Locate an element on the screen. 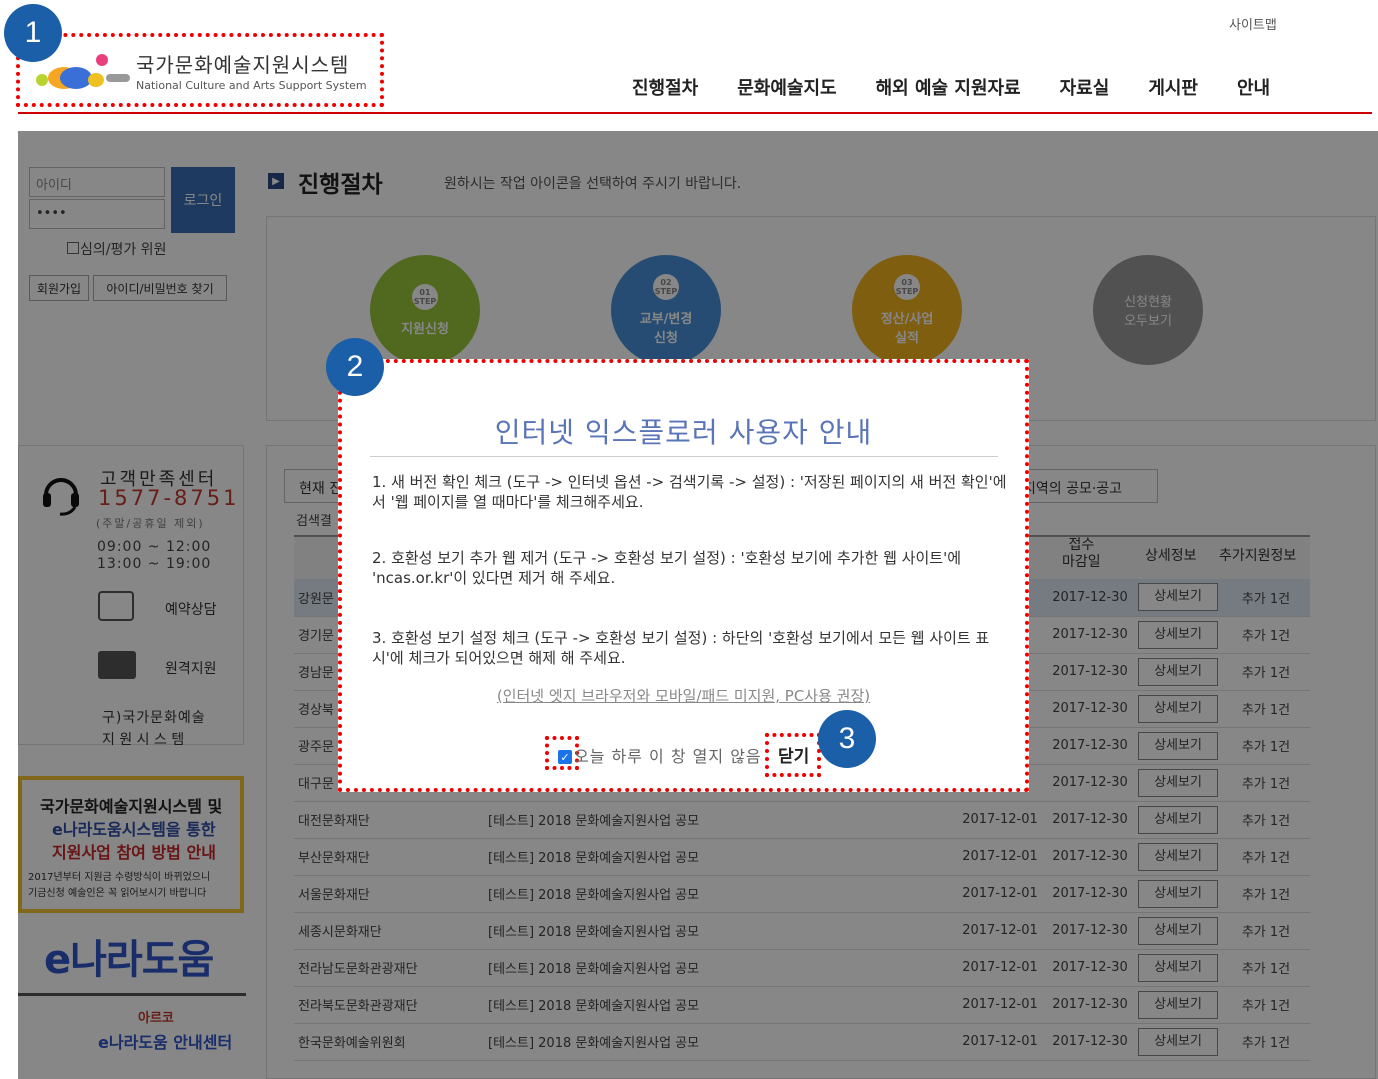  modal-divider is located at coordinates (684, 456).